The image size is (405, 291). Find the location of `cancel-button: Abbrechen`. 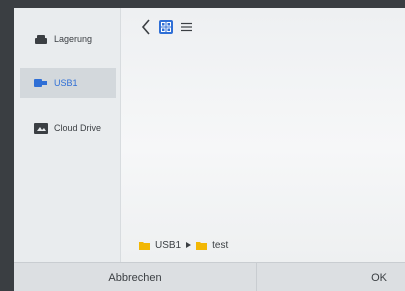

cancel-button: Abbrechen is located at coordinates (135, 277).